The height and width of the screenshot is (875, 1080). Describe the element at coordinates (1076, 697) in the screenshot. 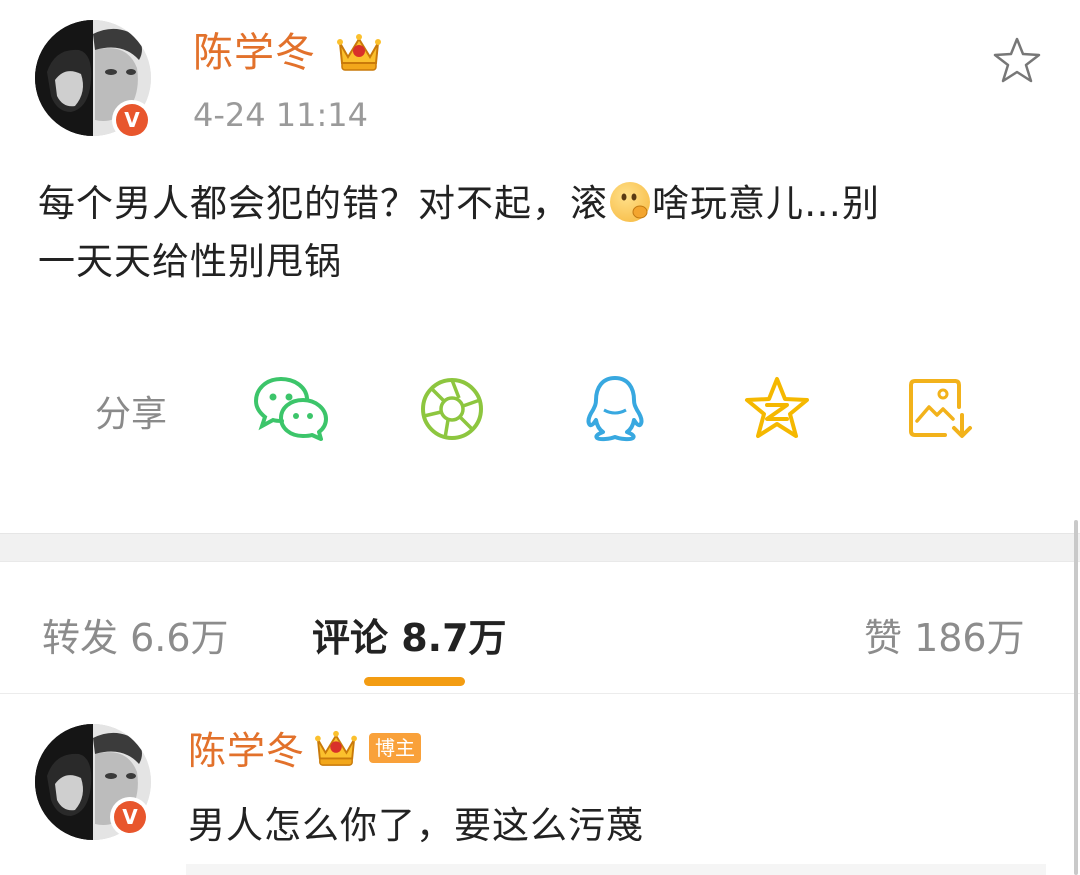

I see `scrollbar` at that location.